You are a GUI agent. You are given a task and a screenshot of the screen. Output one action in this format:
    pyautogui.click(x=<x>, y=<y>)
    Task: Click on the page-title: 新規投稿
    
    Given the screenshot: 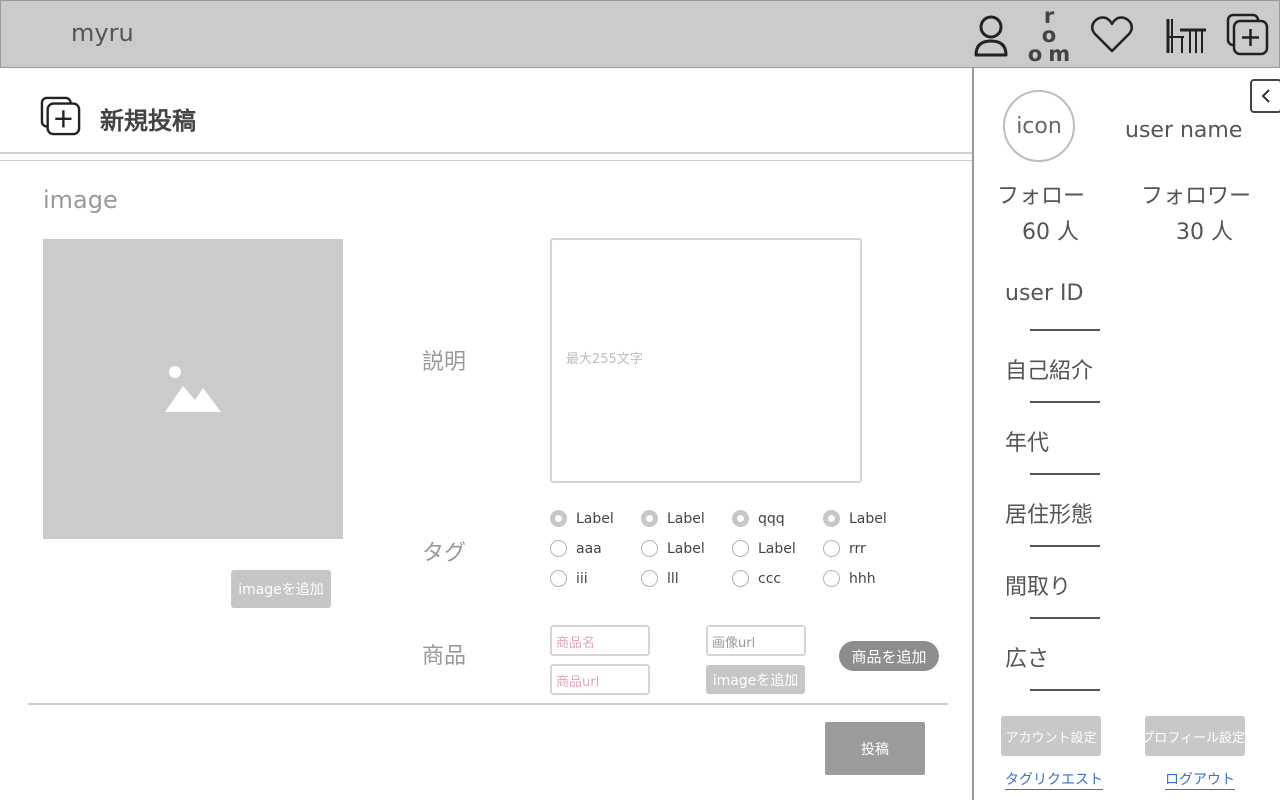 What is the action you would take?
    pyautogui.click(x=148, y=120)
    